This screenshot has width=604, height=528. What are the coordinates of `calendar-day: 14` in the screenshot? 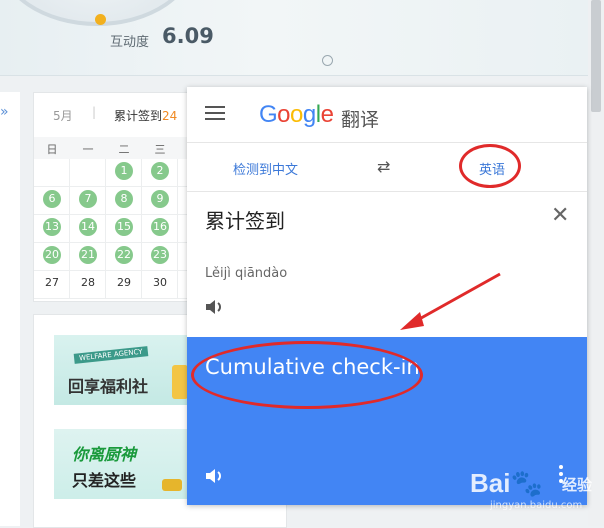 It's located at (88, 229).